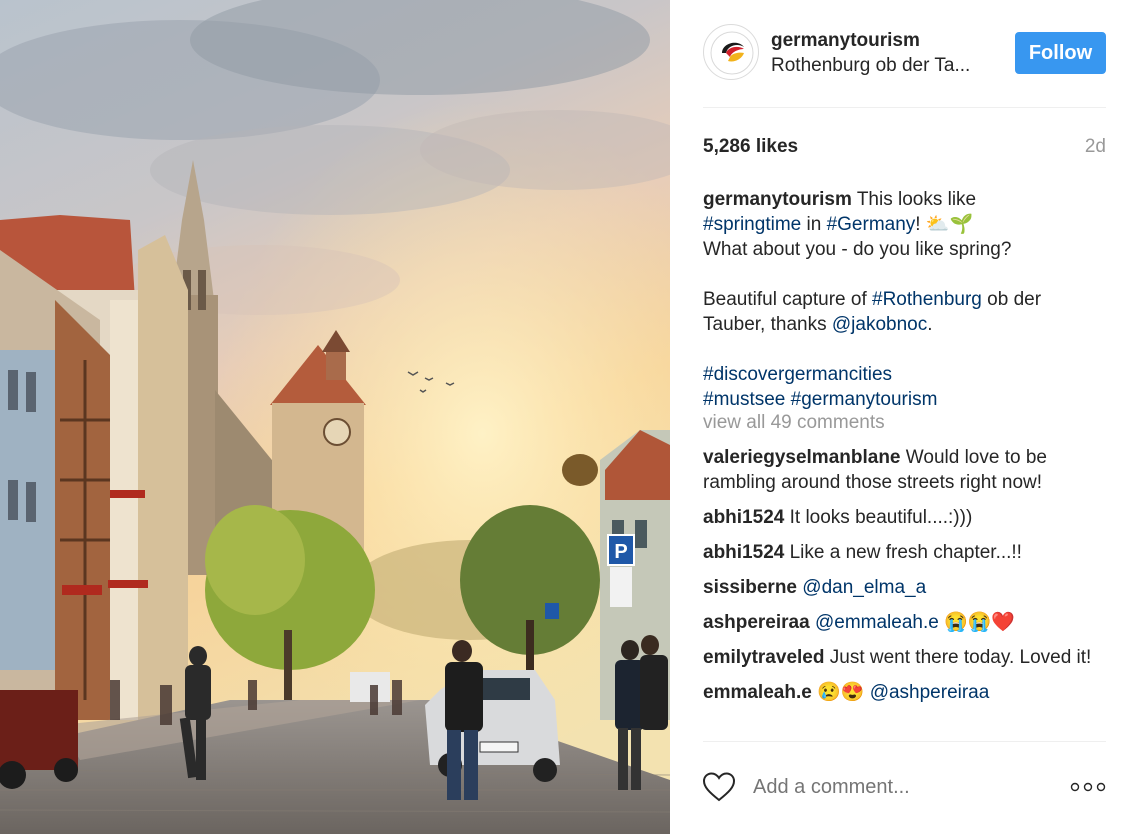 This screenshot has width=1135, height=834. I want to click on comment: abhi1524 Like a new fresh chapter...!!, so click(908, 552).